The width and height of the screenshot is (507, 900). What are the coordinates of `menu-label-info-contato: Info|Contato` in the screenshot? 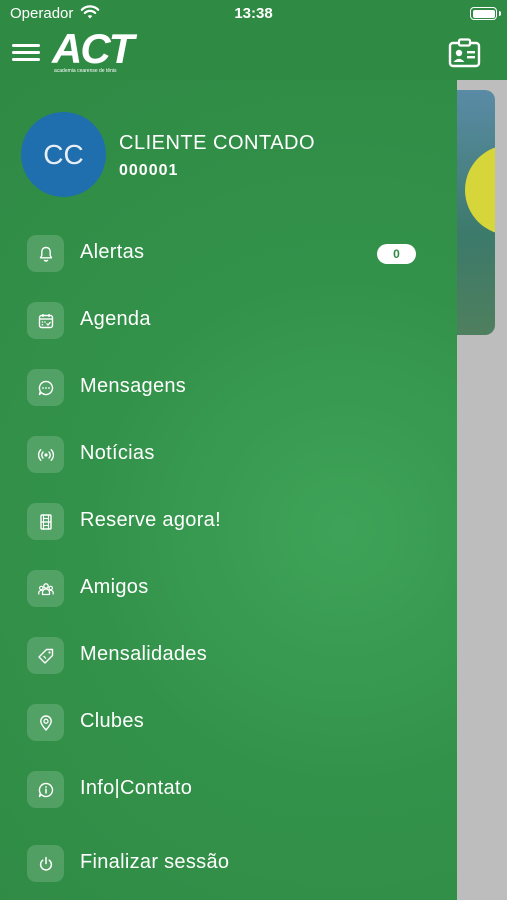 It's located at (136, 788).